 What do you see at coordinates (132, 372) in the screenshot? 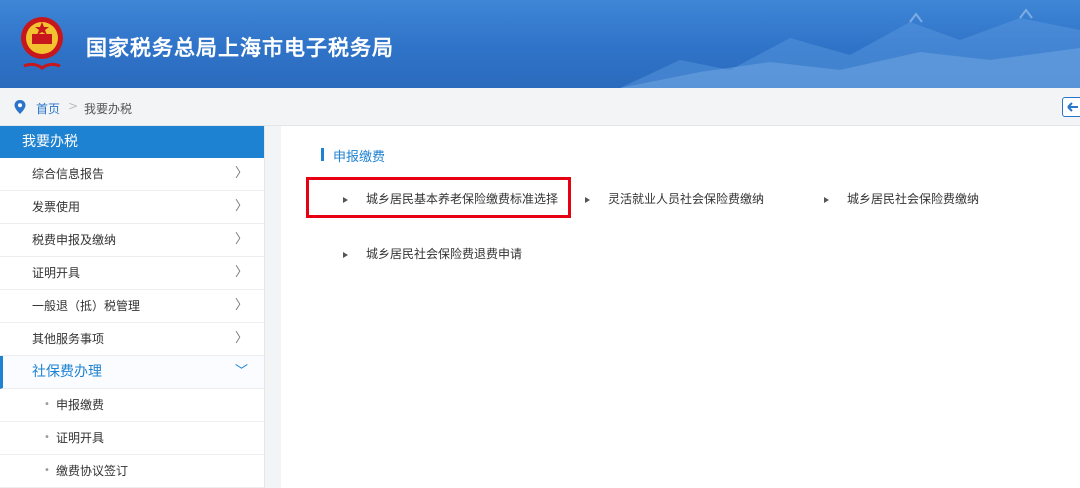
I see `sidebar-item-social-insurance: 社保费办理 ﹀` at bounding box center [132, 372].